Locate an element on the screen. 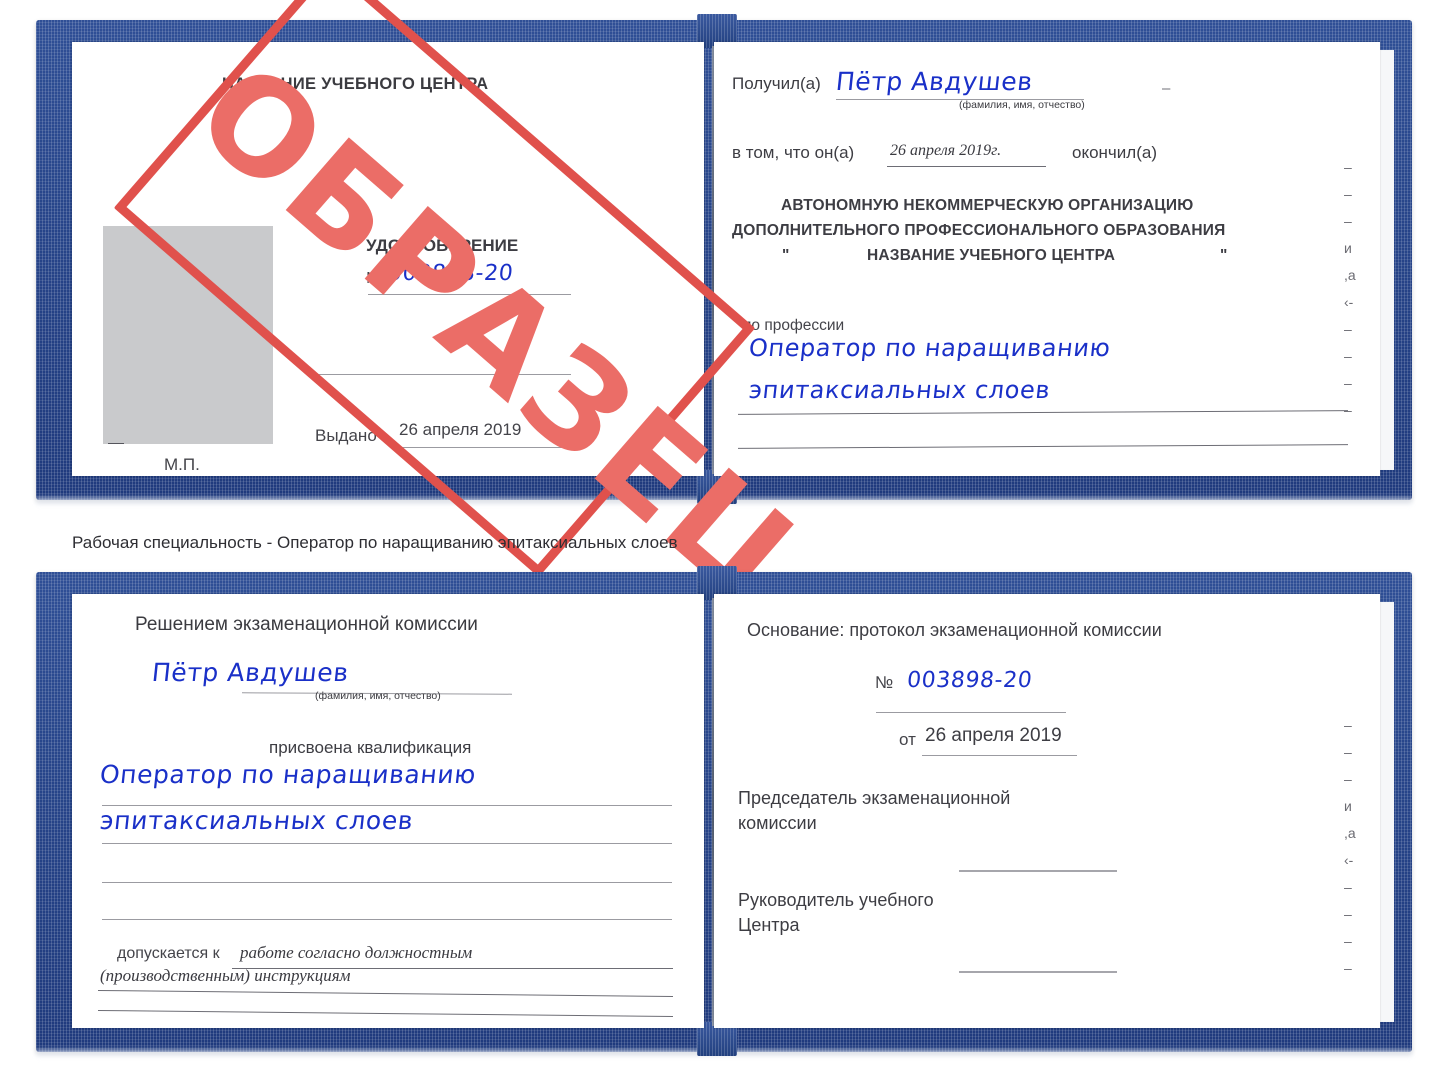 The image size is (1448, 1085). protocol-date-value: 26 апреля 2019 is located at coordinates (993, 735).